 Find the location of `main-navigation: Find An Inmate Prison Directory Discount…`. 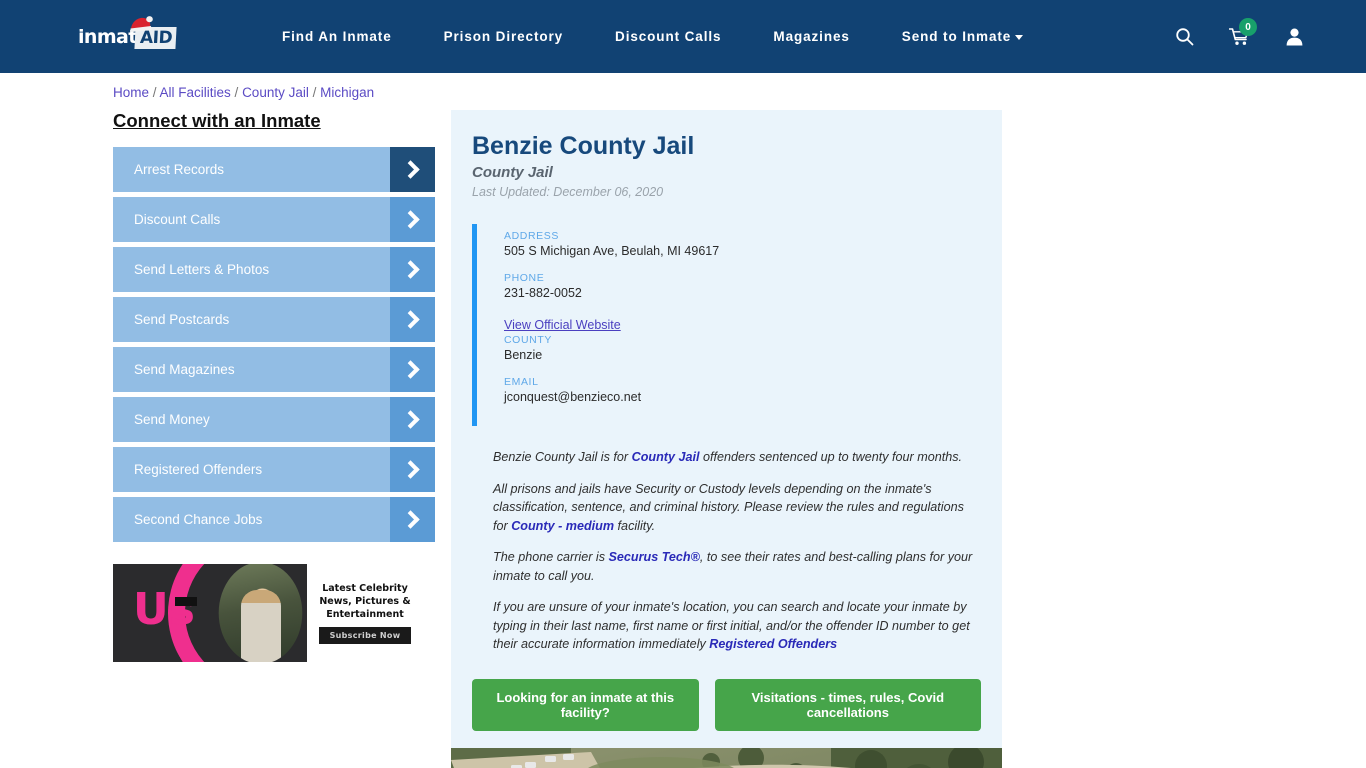

main-navigation: Find An Inmate Prison Directory Discount… is located at coordinates (652, 36).